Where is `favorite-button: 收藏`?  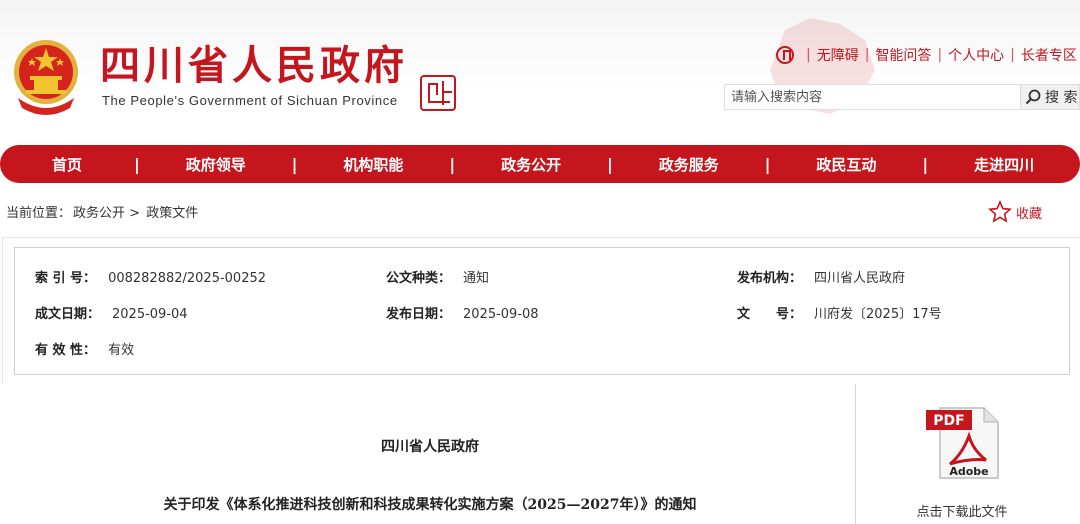
favorite-button: 收藏 is located at coordinates (1015, 212).